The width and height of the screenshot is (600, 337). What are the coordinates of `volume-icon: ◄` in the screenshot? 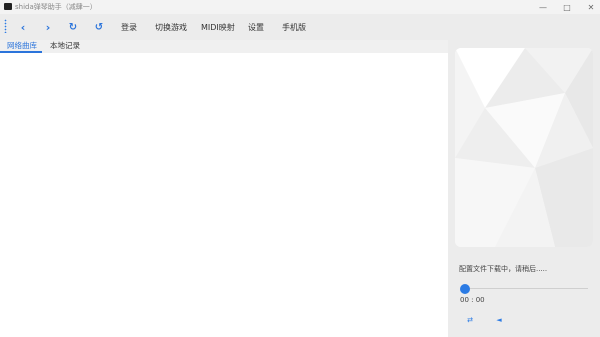 It's located at (499, 320).